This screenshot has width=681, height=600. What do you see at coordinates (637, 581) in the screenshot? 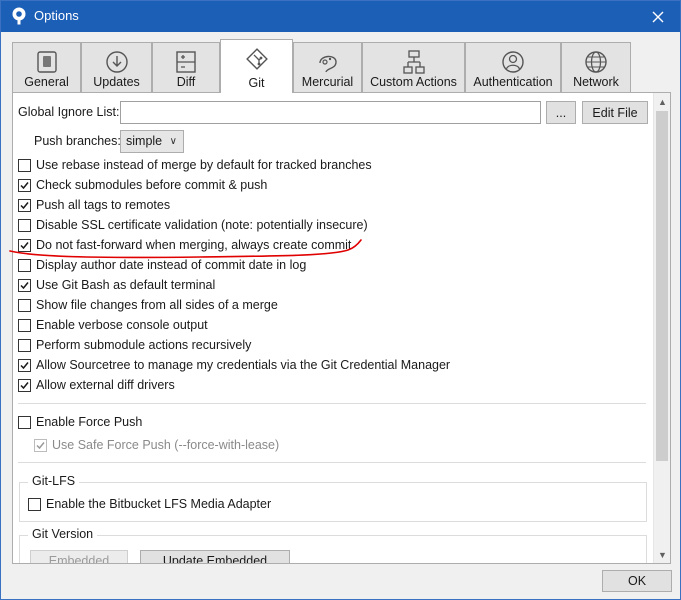
I see `ok-button: OK` at bounding box center [637, 581].